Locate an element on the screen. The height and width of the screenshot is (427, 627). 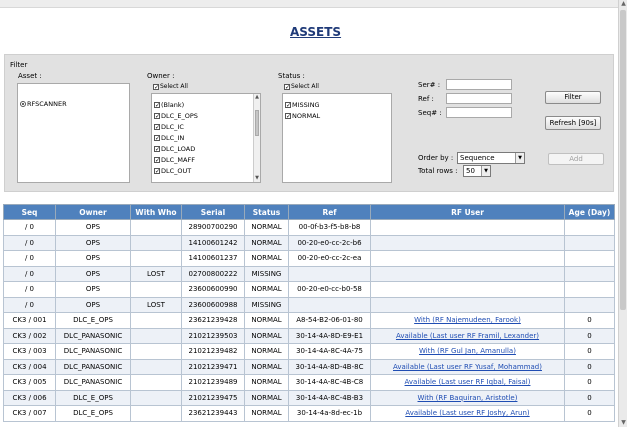
seq-input is located at coordinates (479, 112).